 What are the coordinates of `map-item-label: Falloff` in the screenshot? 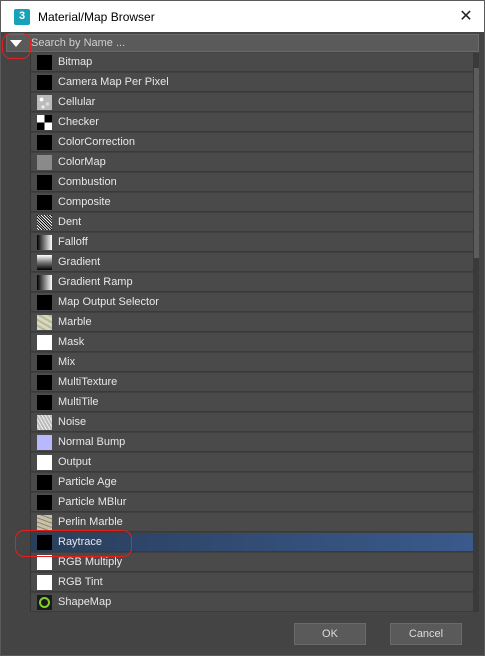 It's located at (73, 242).